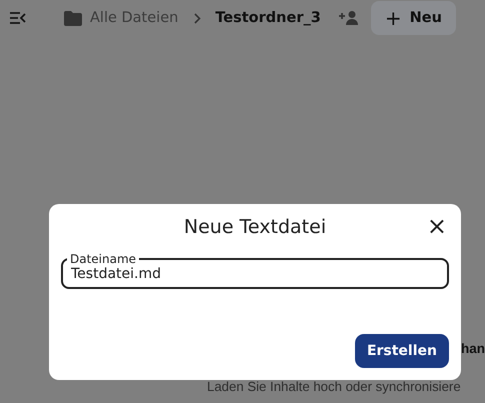 This screenshot has height=403, width=485. I want to click on close-button: ×, so click(436, 226).